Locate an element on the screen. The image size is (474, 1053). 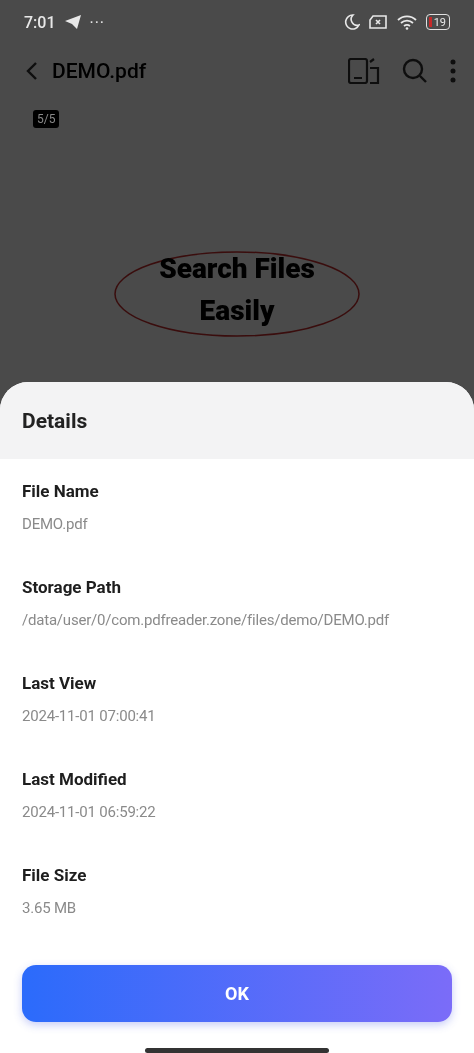
battery-indicator: 19 is located at coordinates (437, 22).